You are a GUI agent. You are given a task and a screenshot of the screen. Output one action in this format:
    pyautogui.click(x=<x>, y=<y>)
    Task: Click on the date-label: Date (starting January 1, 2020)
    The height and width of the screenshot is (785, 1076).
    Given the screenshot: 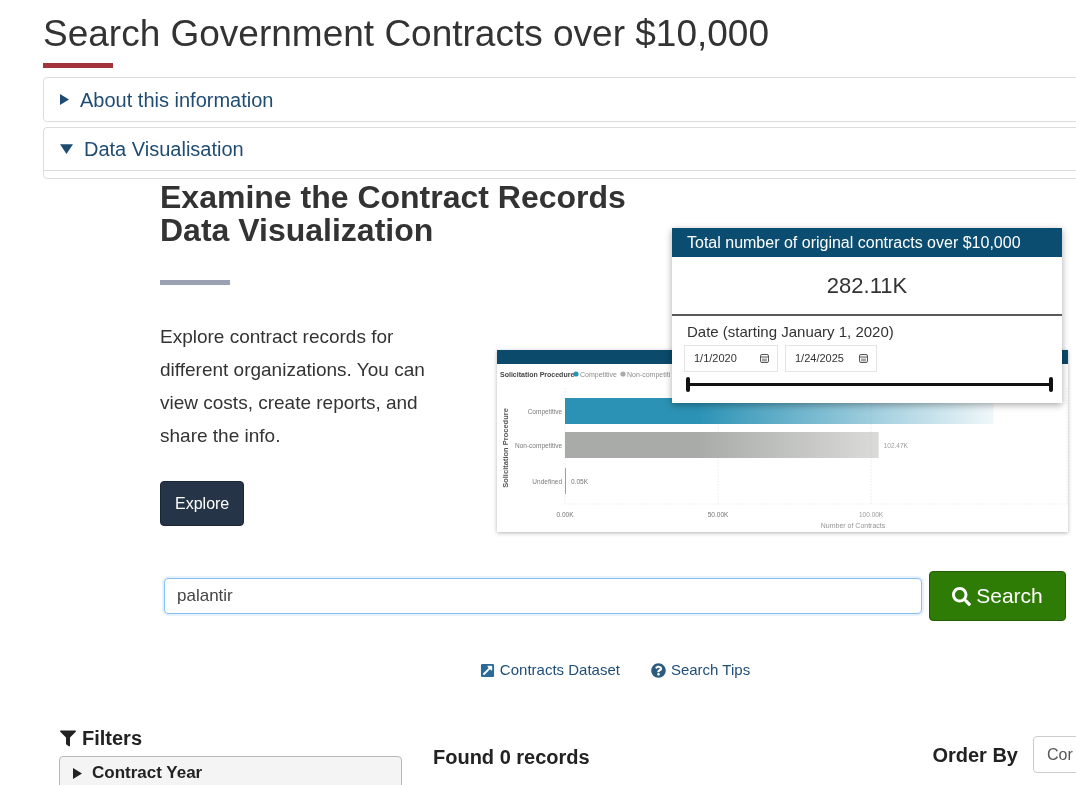 What is the action you would take?
    pyautogui.click(x=790, y=332)
    